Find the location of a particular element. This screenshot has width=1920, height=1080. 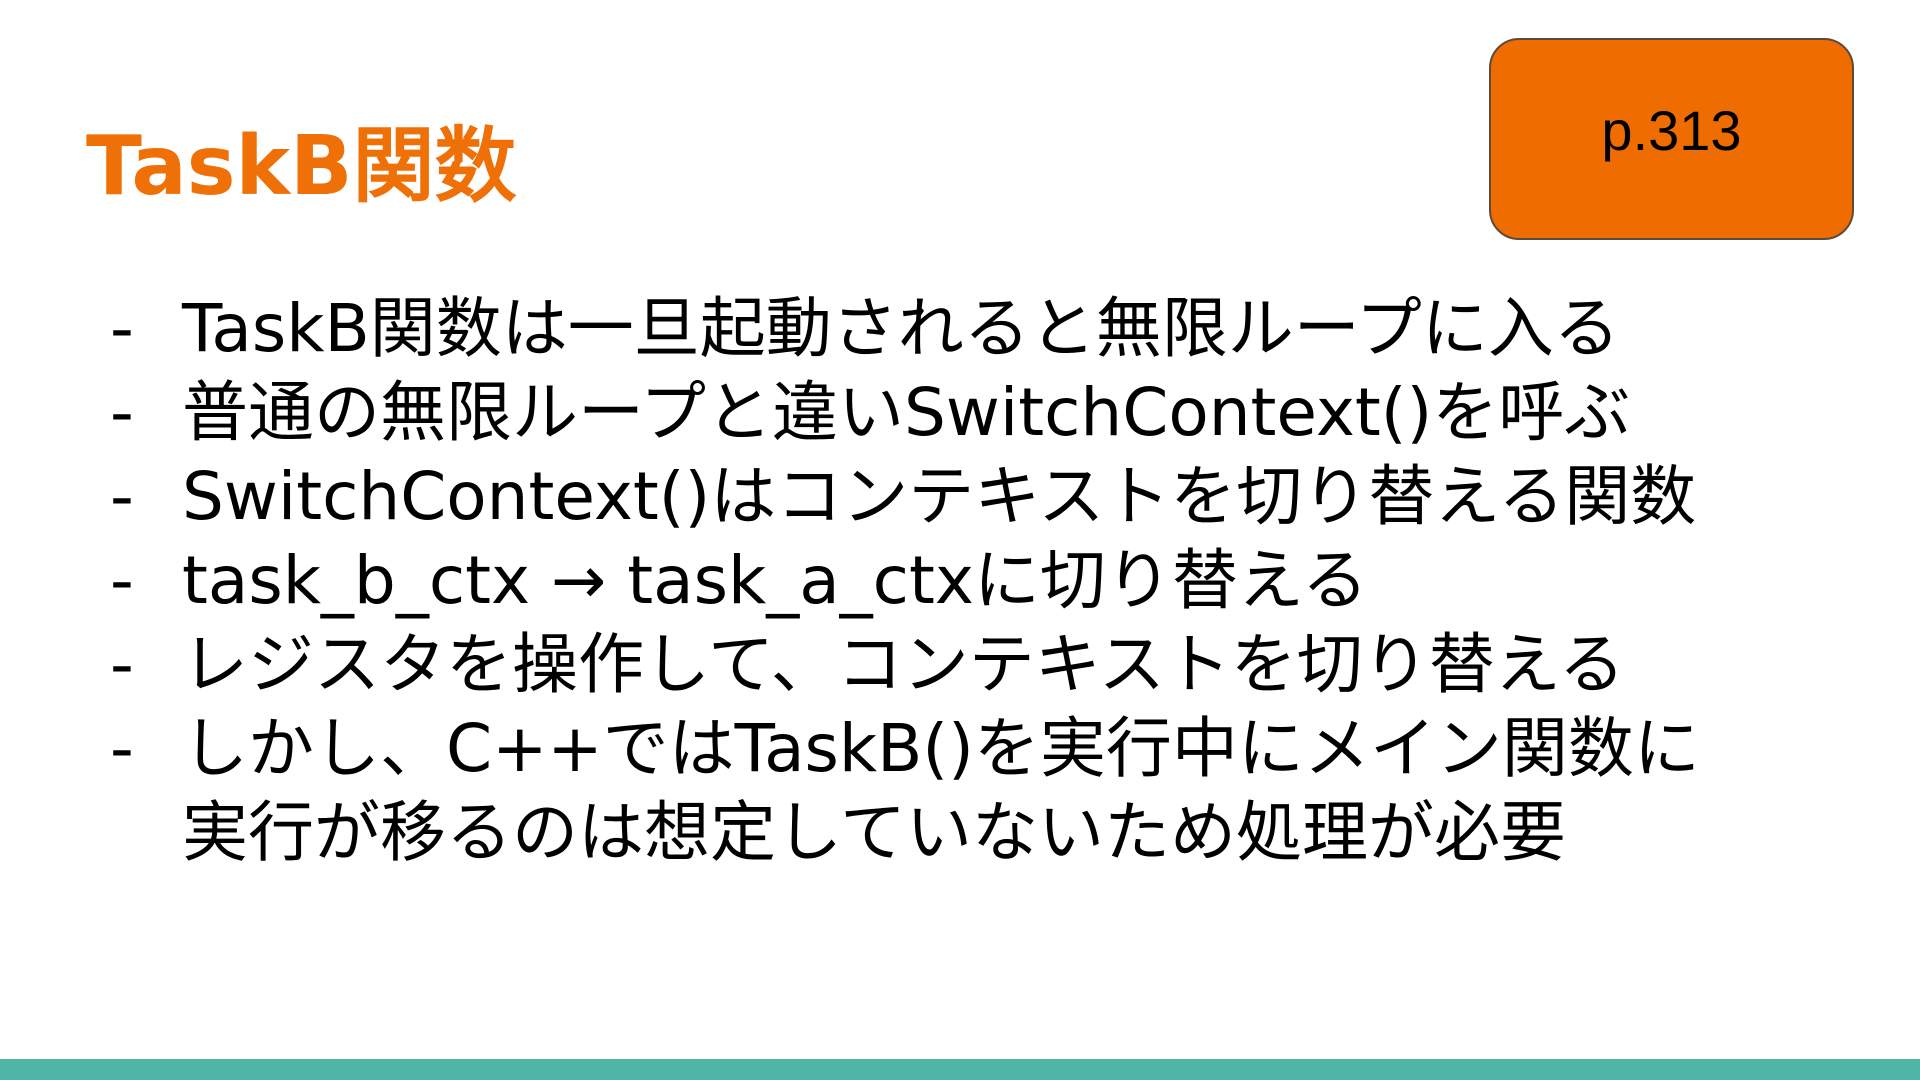

page-badge: p.313 is located at coordinates (1671, 139).